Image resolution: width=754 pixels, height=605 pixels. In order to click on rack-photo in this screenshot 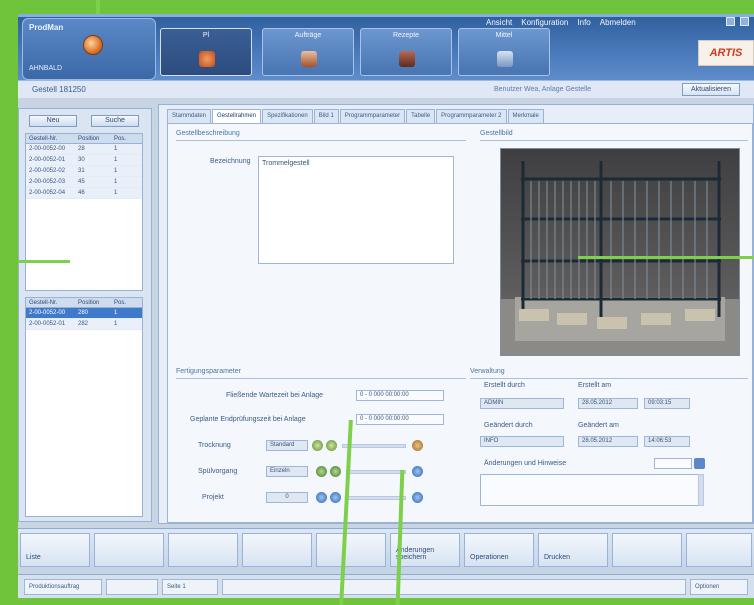, I will do `click(620, 252)`.